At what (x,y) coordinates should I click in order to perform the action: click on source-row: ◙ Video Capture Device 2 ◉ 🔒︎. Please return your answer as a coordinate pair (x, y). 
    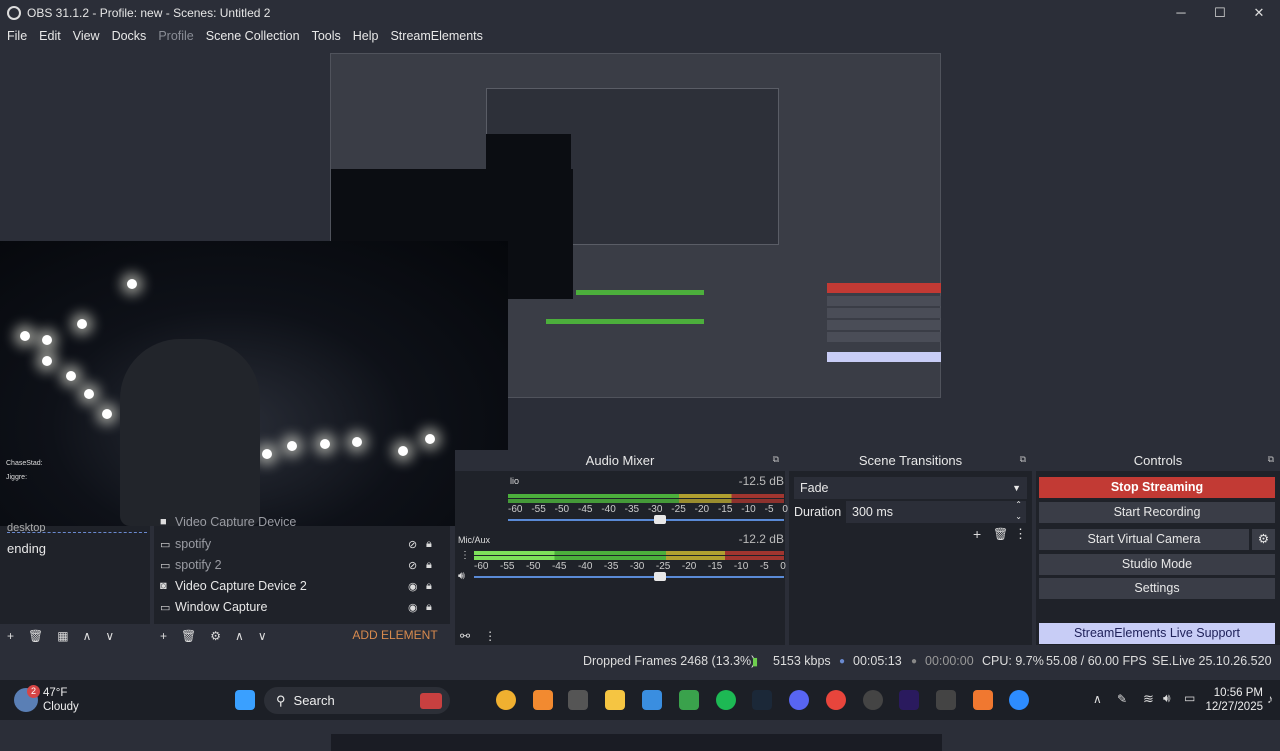
    Looking at the image, I should click on (300, 586).